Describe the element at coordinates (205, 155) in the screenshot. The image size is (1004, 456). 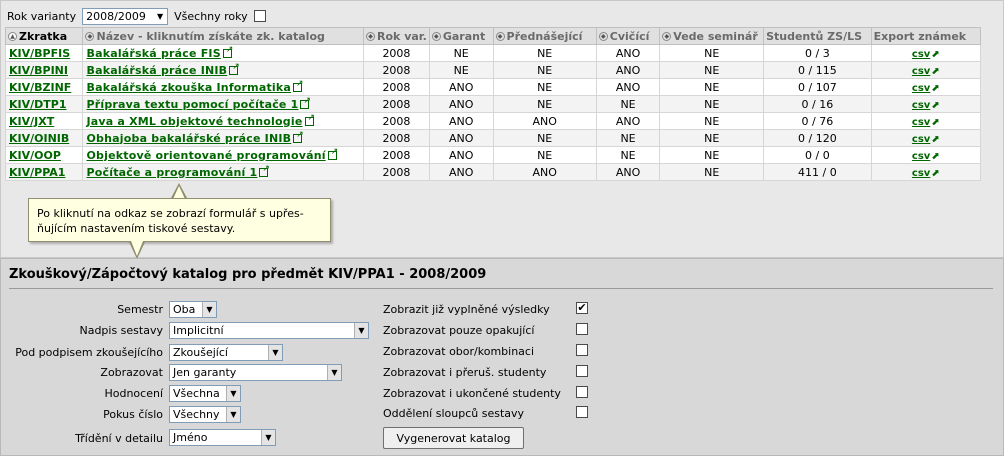
I see `course-name-link: Objektově orientované programování` at that location.